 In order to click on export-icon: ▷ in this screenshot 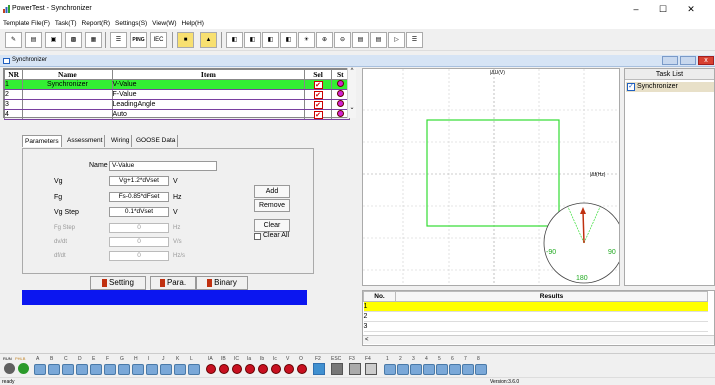, I will do `click(396, 40)`.